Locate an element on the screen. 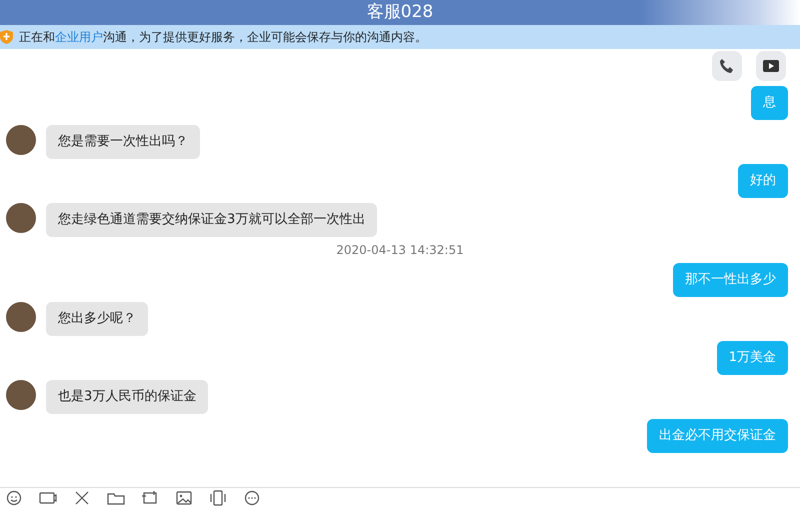 This screenshot has width=800, height=507. notice-text: 正在和企业用户沟通，为了提供更好服务，企业可能会保存与你的沟通内容。 is located at coordinates (223, 37).